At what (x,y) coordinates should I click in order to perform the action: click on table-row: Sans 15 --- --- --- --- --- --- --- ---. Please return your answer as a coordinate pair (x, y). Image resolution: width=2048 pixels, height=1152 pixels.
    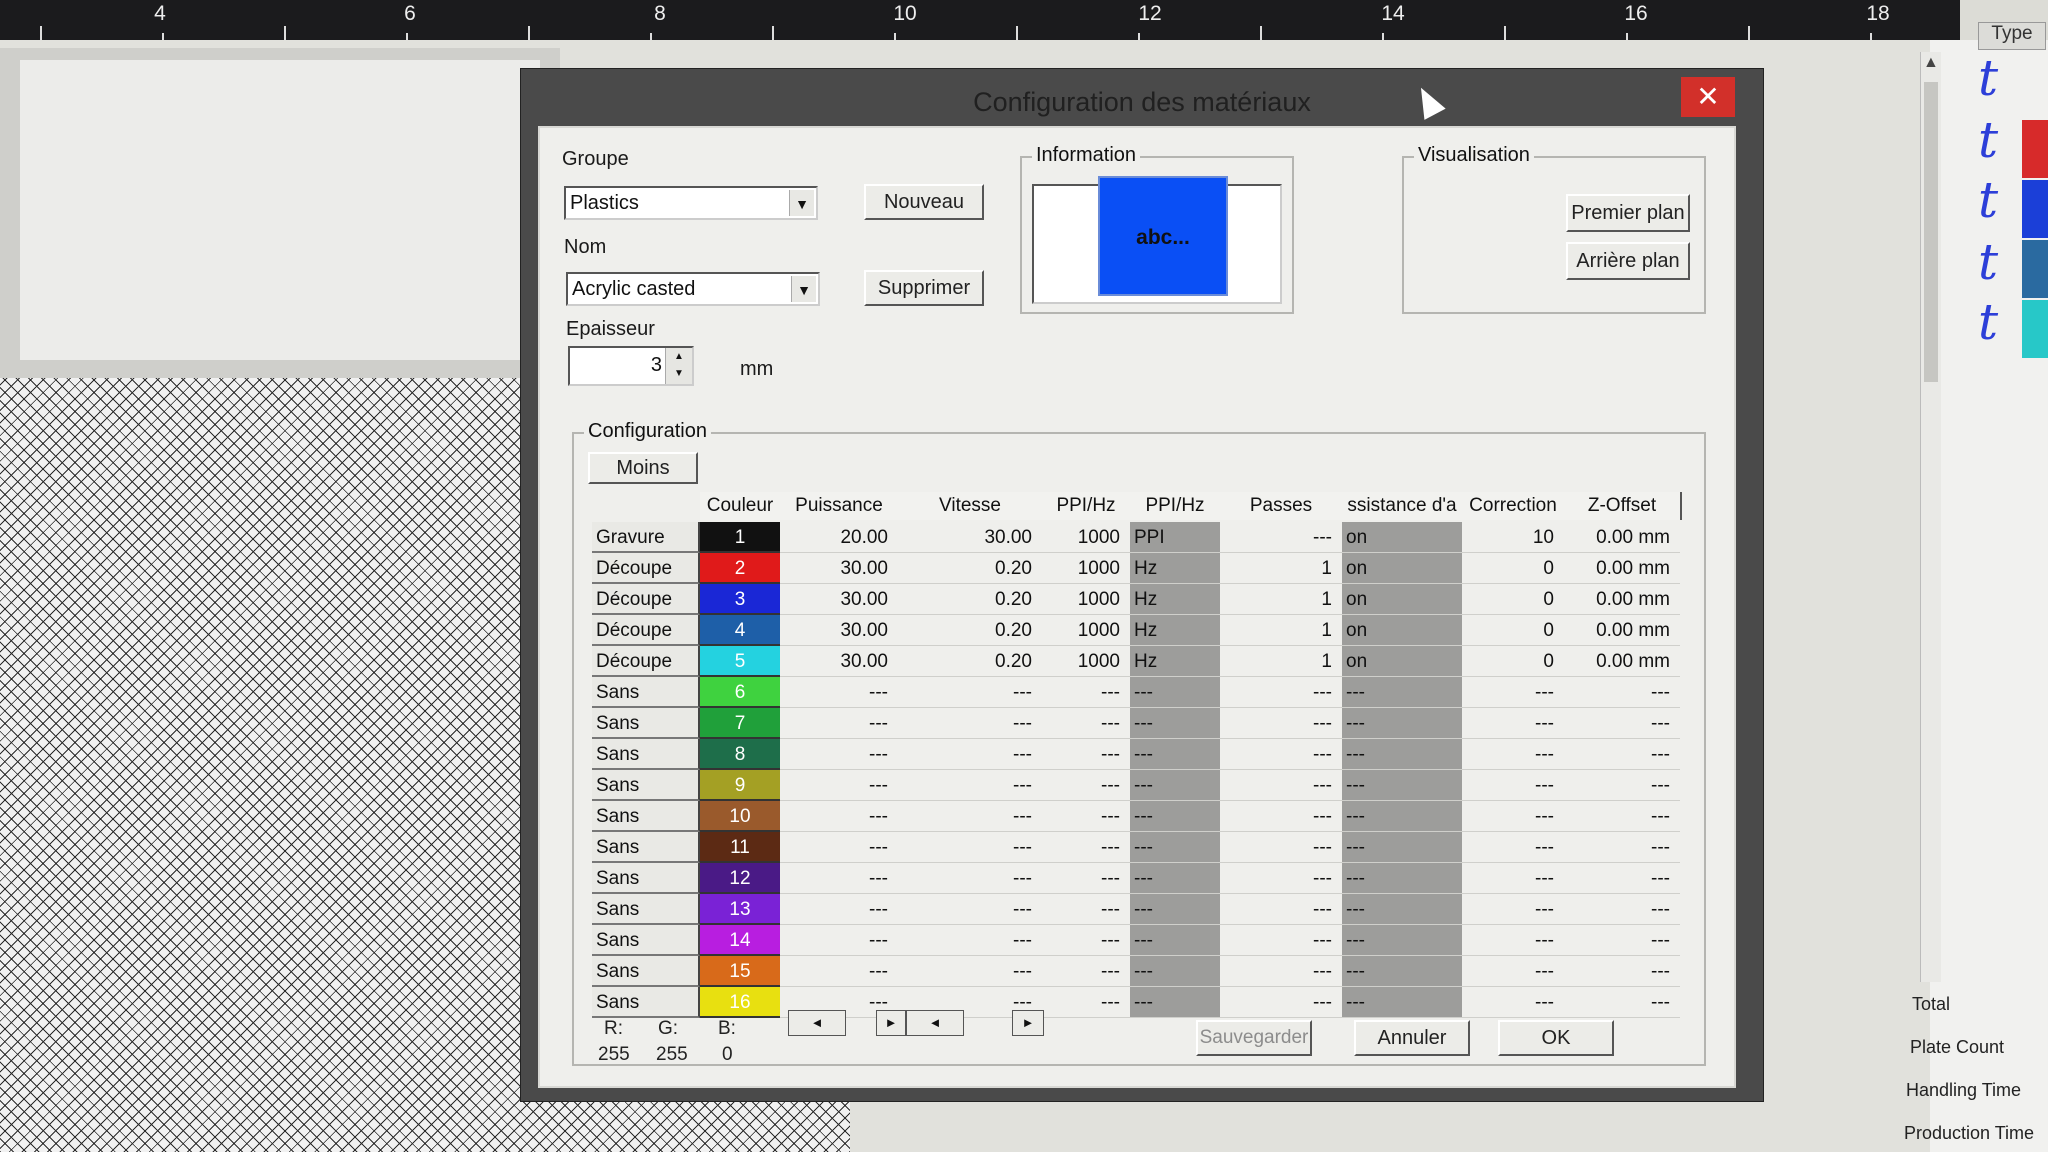
    Looking at the image, I should click on (1136, 971).